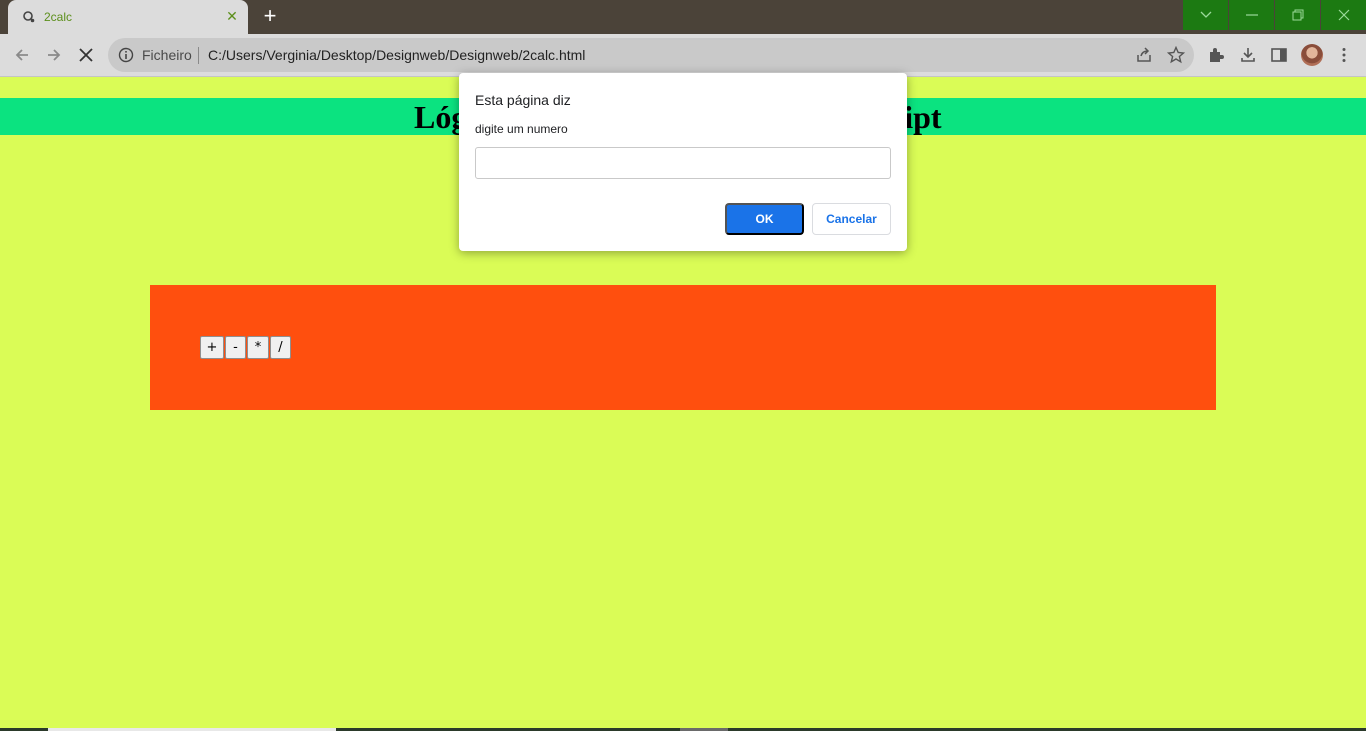 This screenshot has height=731, width=1366. Describe the element at coordinates (198, 55) in the screenshot. I see `omnibox-divider` at that location.